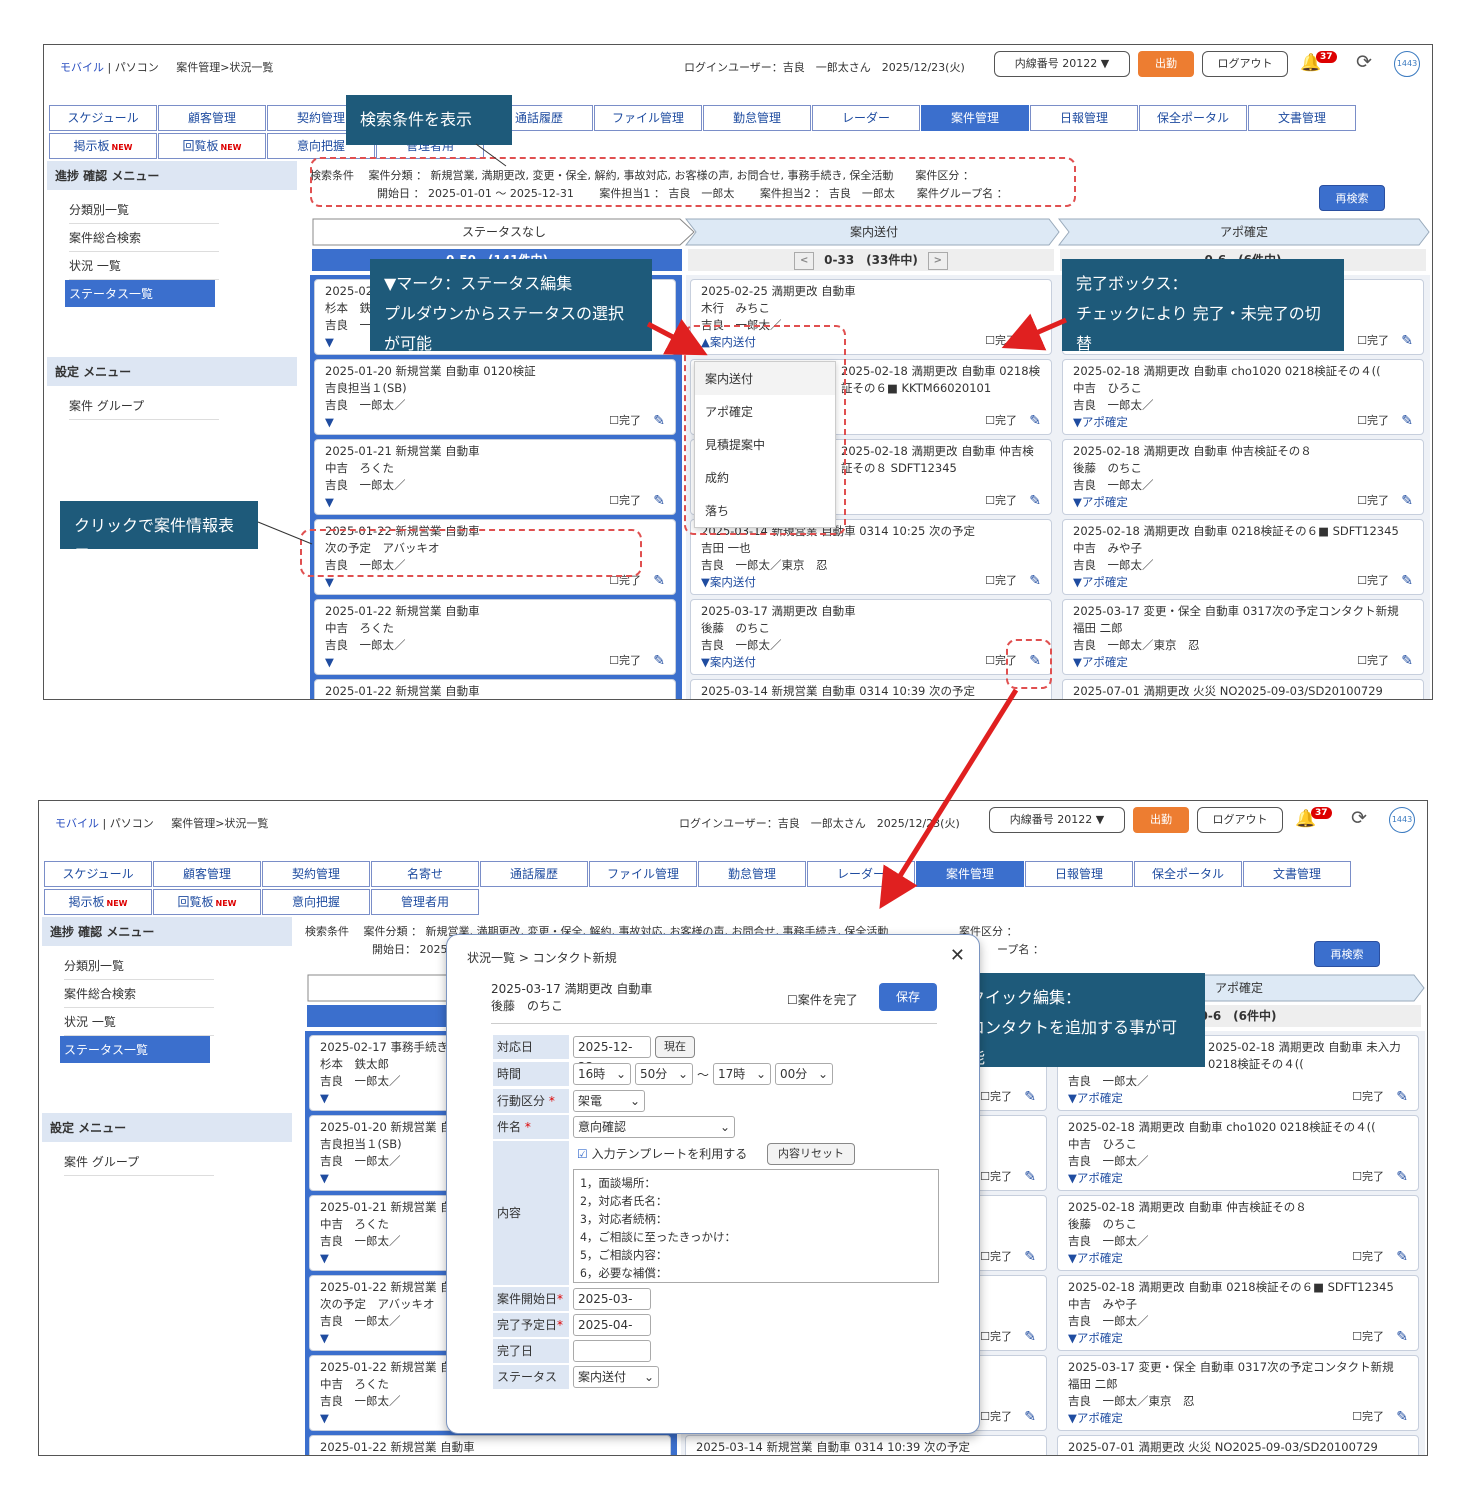  I want to click on tab-call-history: 通話履歴, so click(534, 874).